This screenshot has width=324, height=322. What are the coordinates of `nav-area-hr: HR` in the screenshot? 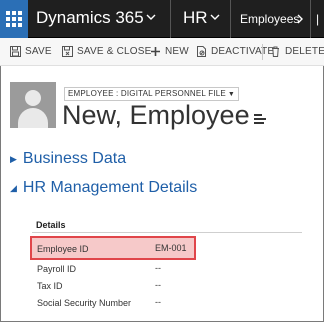 It's located at (195, 18).